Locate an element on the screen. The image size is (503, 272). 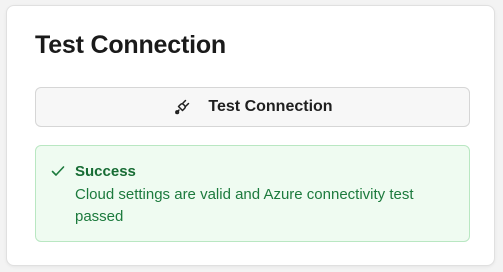
plug-icon is located at coordinates (182, 107).